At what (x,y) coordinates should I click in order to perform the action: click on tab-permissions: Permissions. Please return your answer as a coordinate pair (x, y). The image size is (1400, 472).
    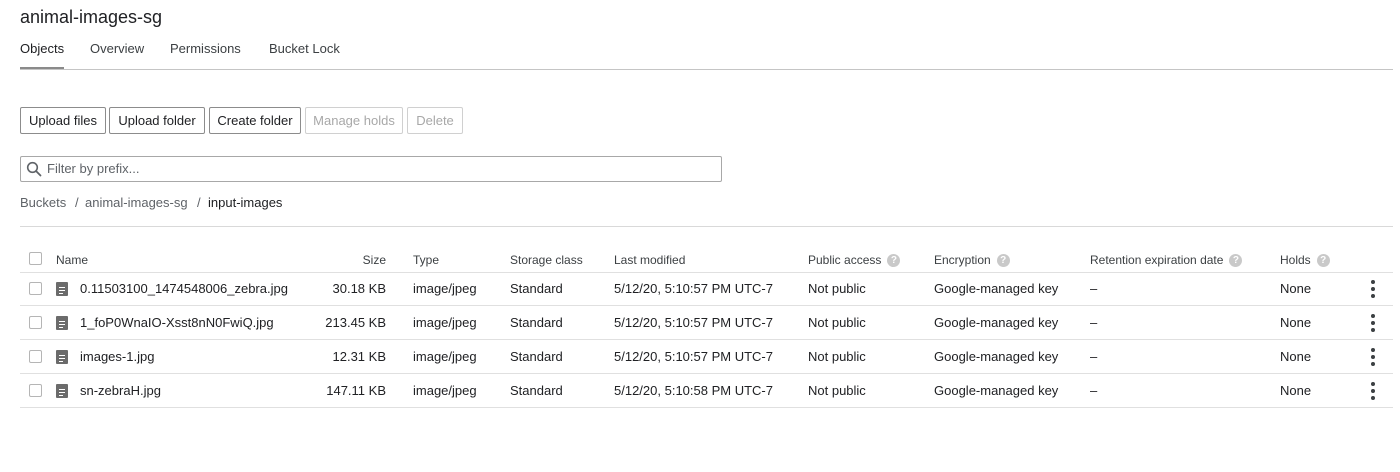
    Looking at the image, I should click on (205, 54).